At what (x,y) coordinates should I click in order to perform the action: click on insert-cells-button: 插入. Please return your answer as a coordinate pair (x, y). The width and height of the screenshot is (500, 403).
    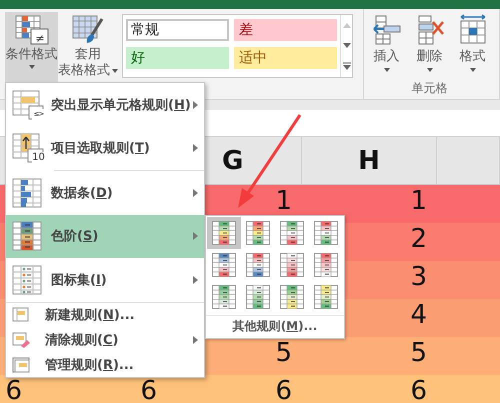
    Looking at the image, I should click on (386, 43).